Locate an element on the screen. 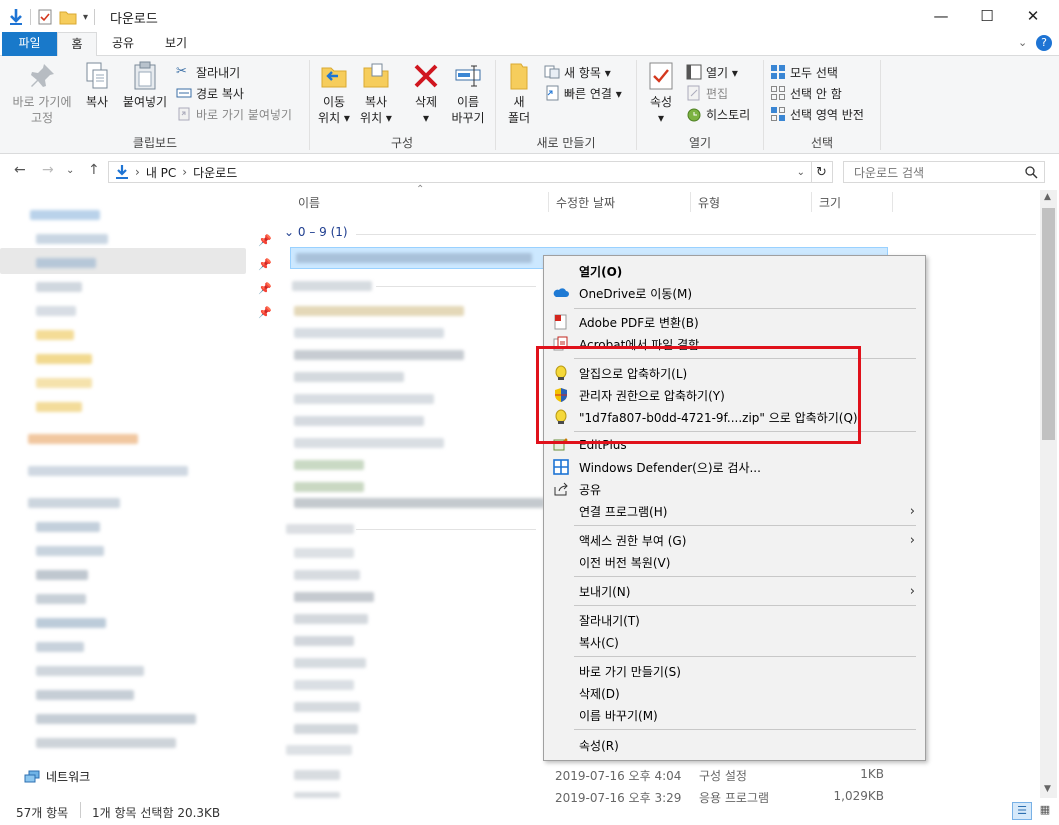  copy-to-button: 복사 위치 ▾ is located at coordinates (376, 93).